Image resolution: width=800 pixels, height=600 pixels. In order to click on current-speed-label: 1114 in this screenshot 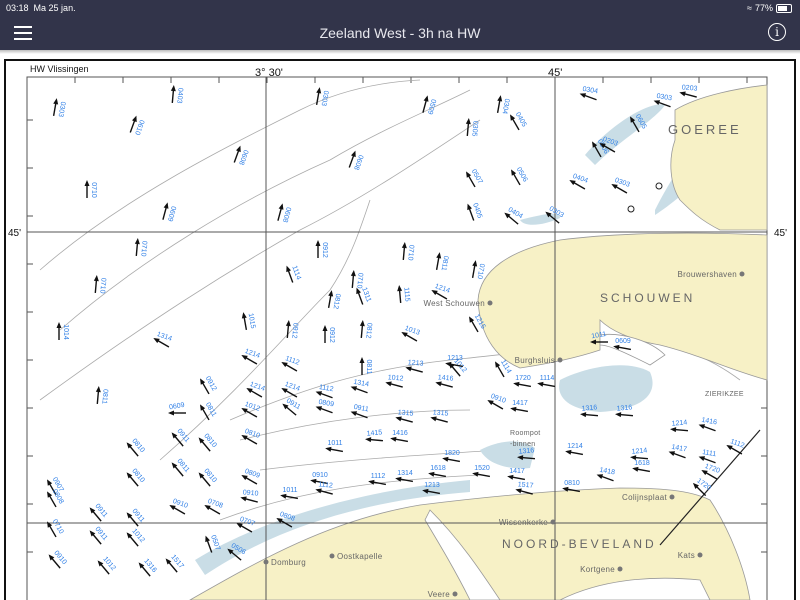, I will do `click(547, 378)`.